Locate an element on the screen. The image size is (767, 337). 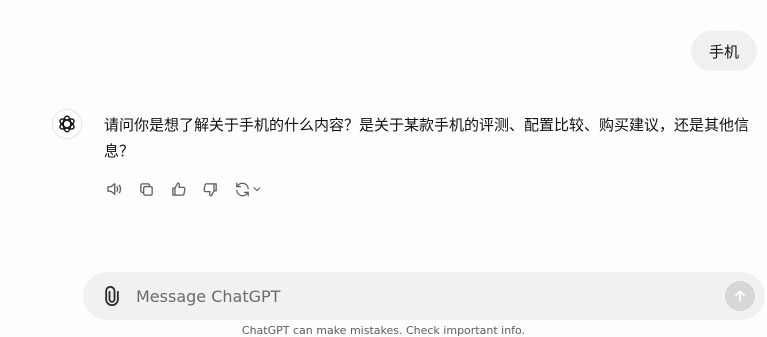
attach-file-button is located at coordinates (112, 296).